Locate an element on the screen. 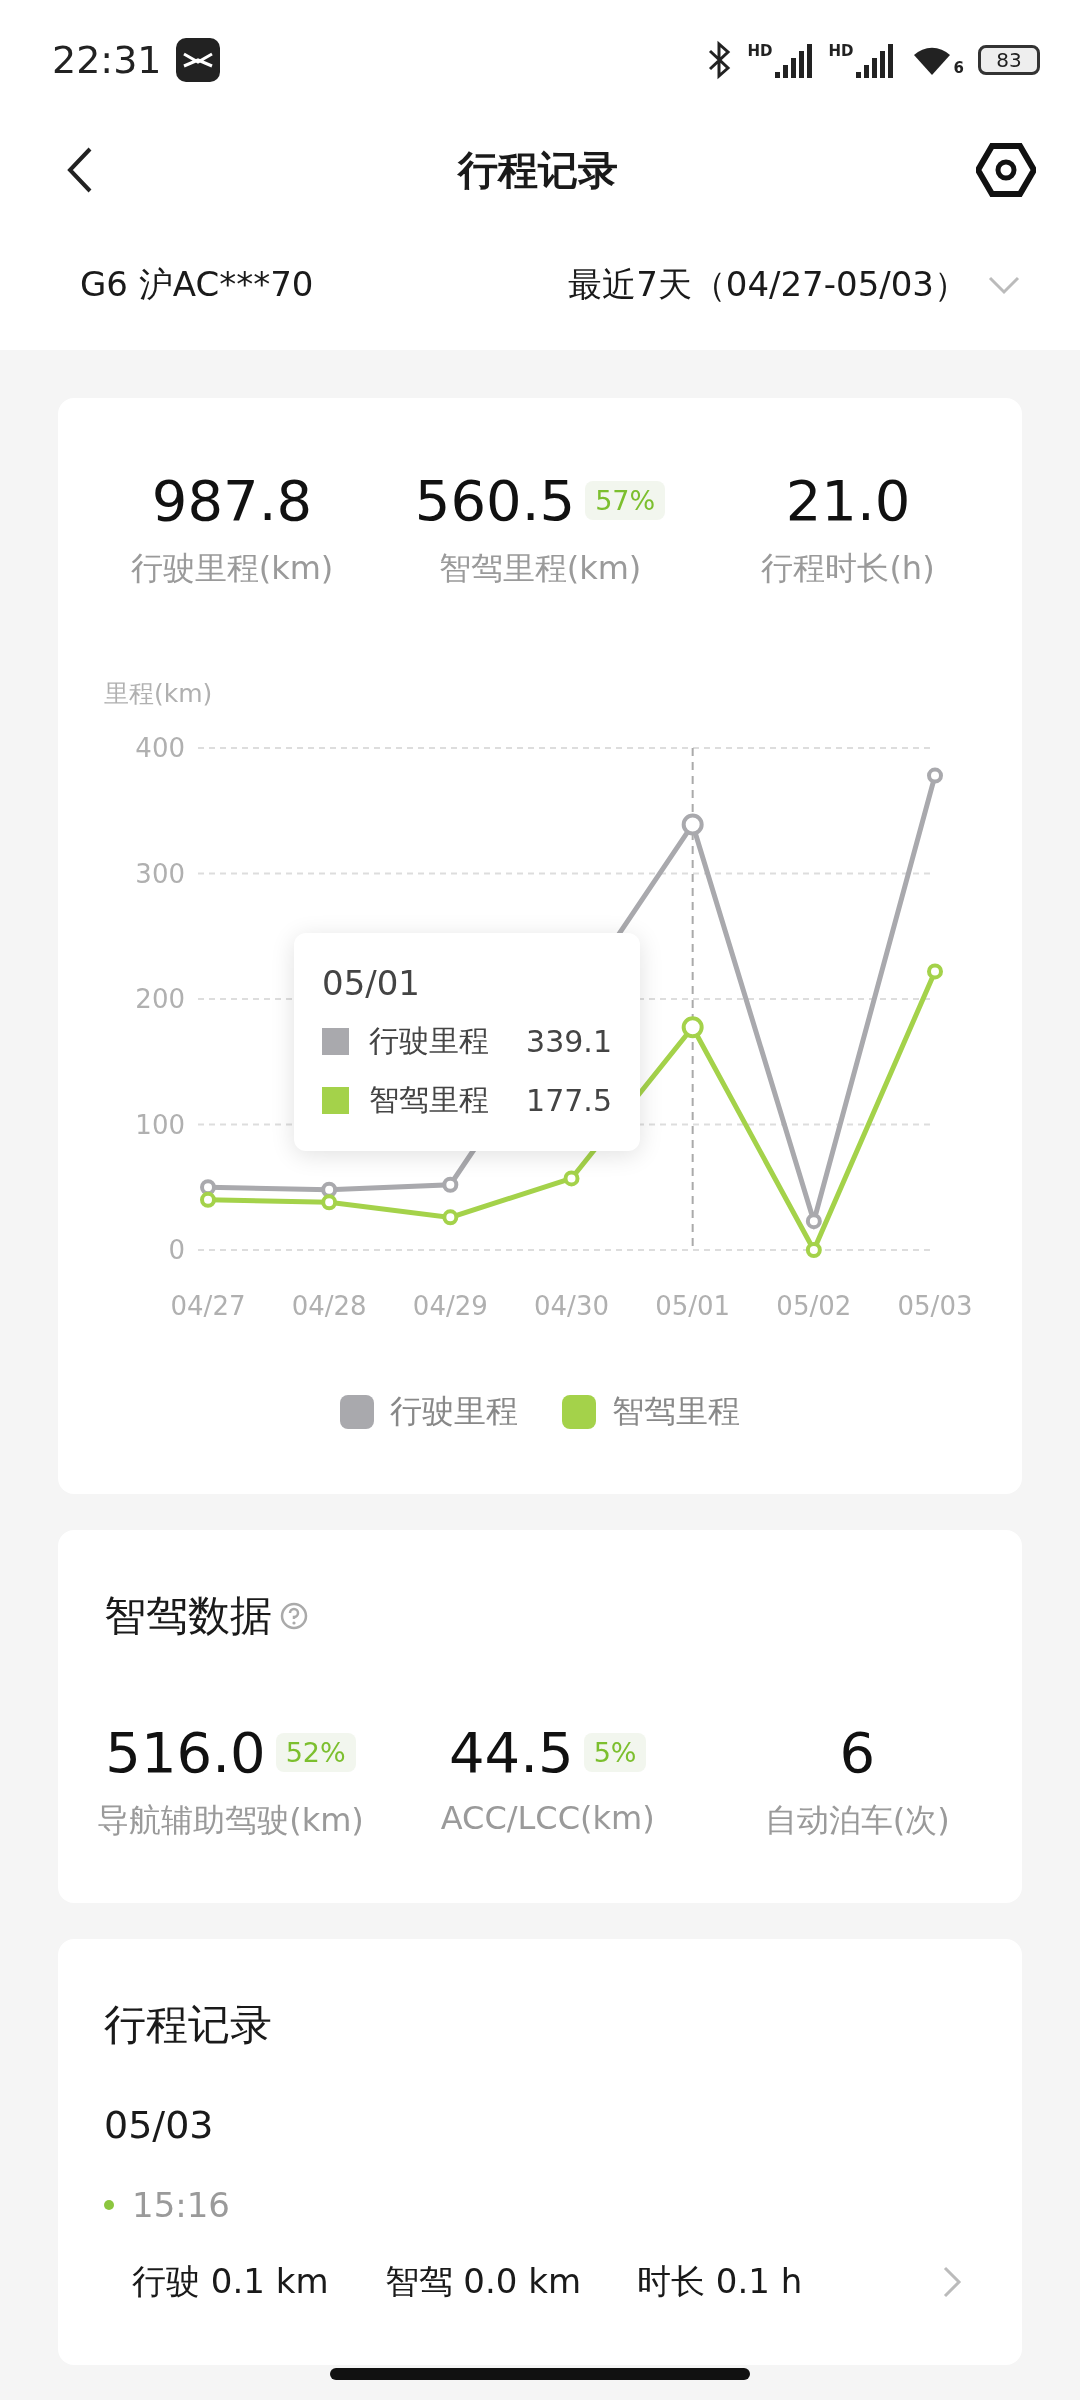 This screenshot has width=1080, height=2400. chevron-down-icon is located at coordinates (1004, 285).